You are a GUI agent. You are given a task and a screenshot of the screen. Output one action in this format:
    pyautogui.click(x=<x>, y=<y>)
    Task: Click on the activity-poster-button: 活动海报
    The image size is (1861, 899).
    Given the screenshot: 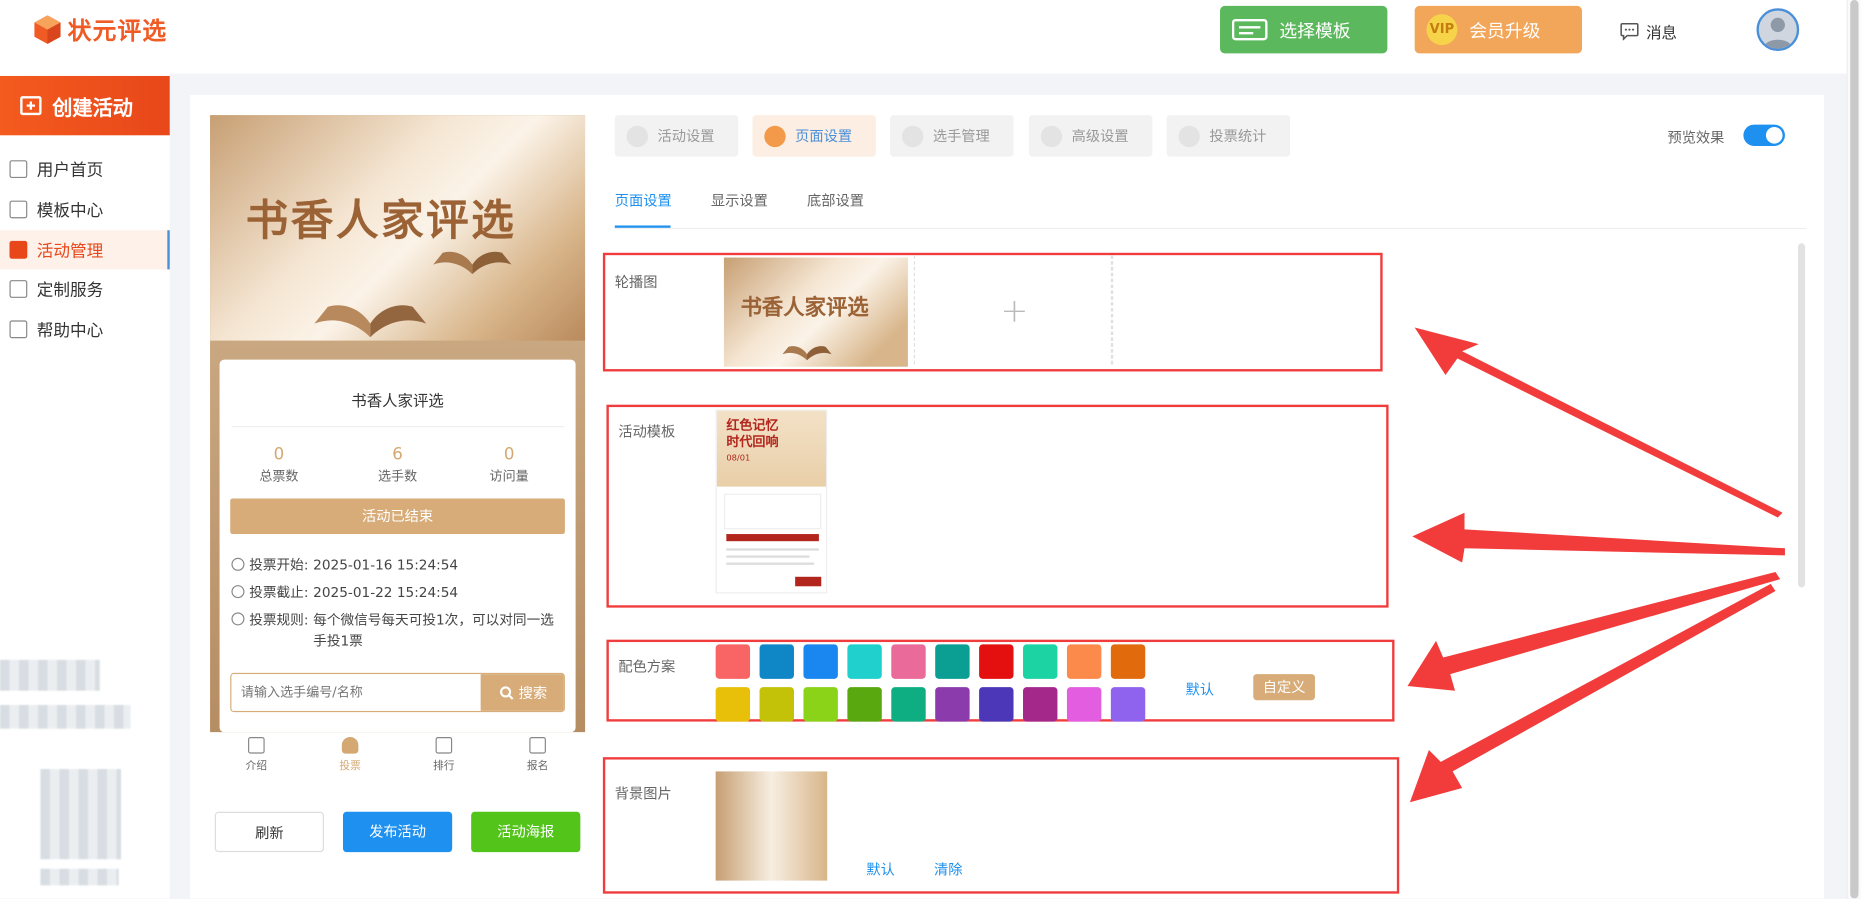 What is the action you would take?
    pyautogui.click(x=526, y=832)
    